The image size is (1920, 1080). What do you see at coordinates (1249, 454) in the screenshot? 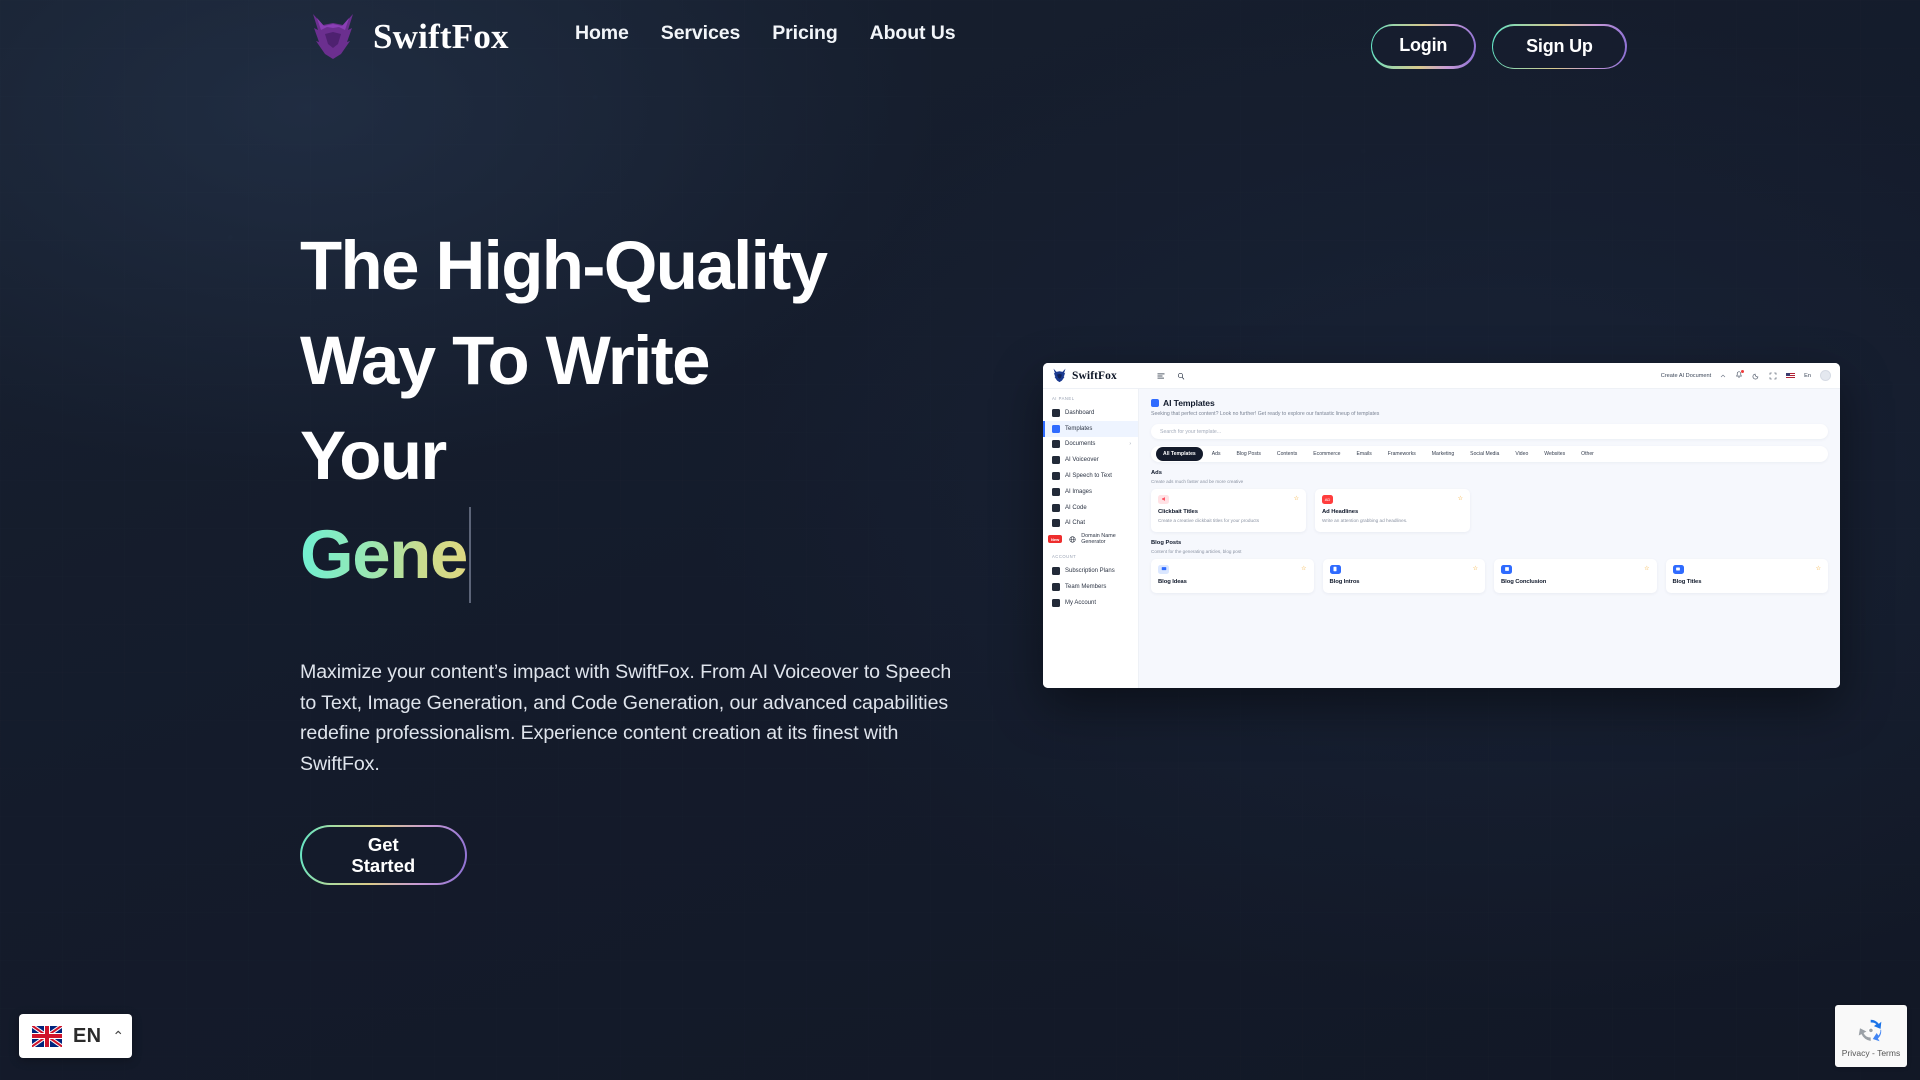
I see `tab-blog-posts: Blog Posts` at bounding box center [1249, 454].